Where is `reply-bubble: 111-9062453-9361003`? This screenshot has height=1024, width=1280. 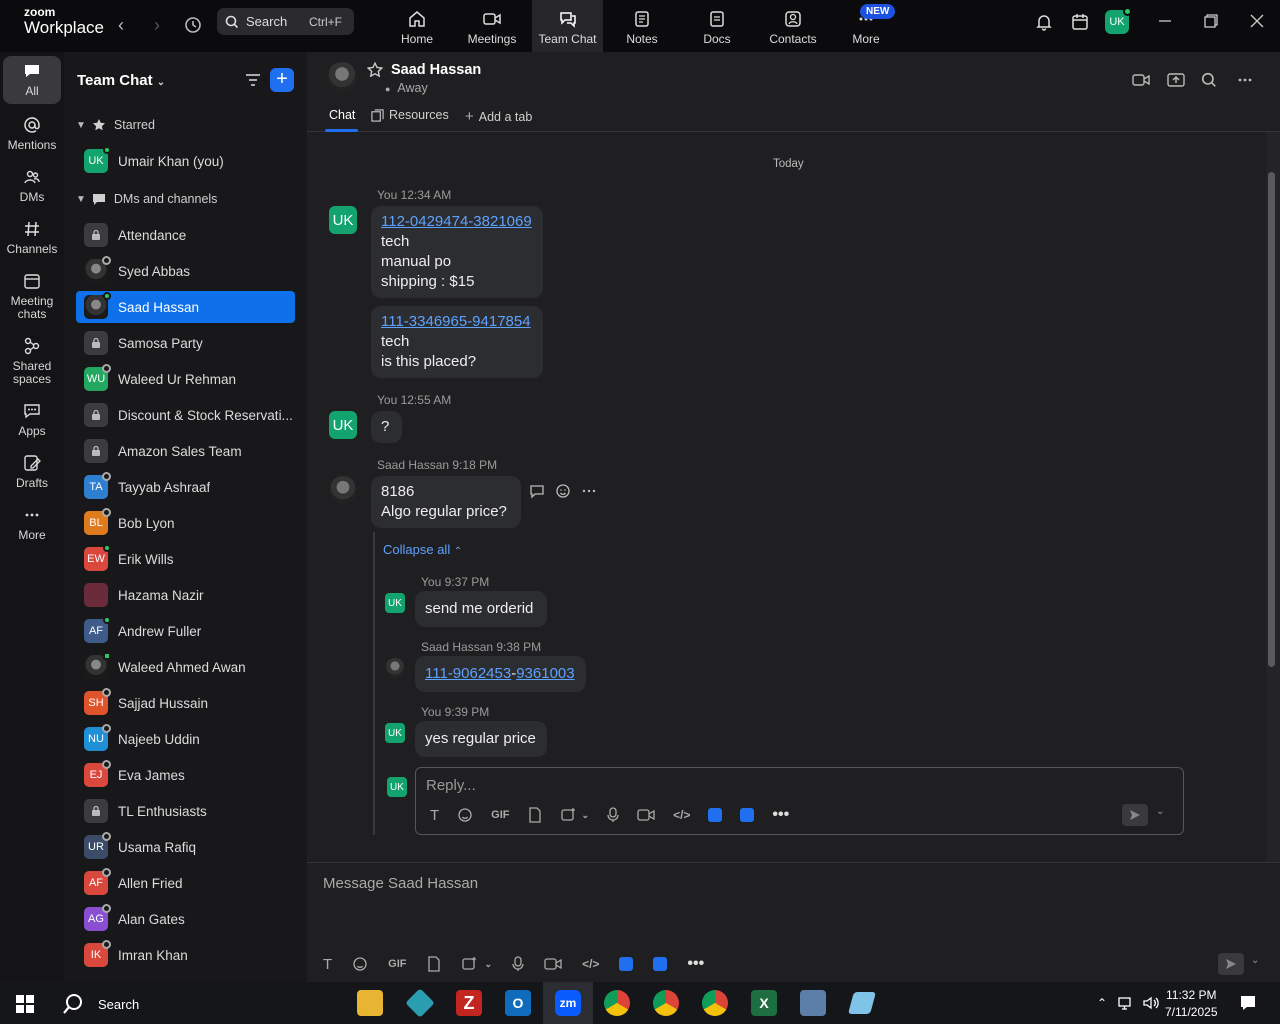
reply-bubble: 111-9062453-9361003 is located at coordinates (500, 674).